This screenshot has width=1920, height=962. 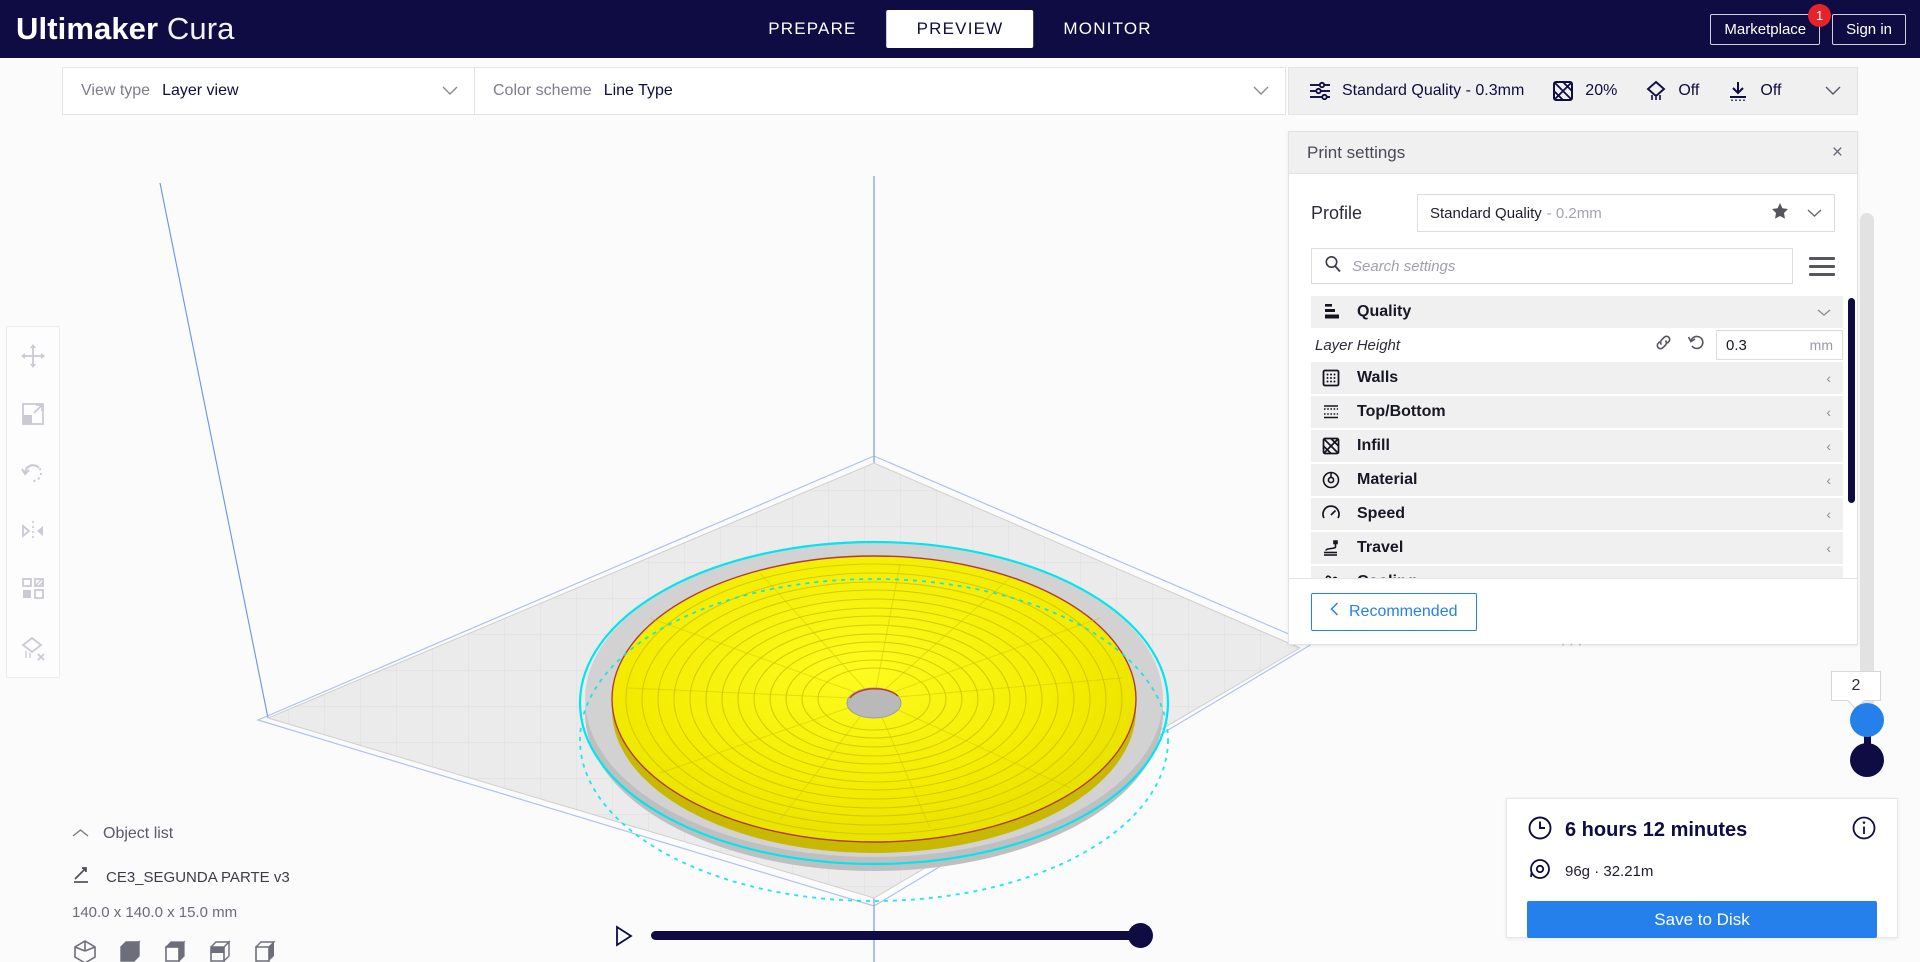 What do you see at coordinates (1577, 480) in the screenshot?
I see `settings-category-material: Material ‹` at bounding box center [1577, 480].